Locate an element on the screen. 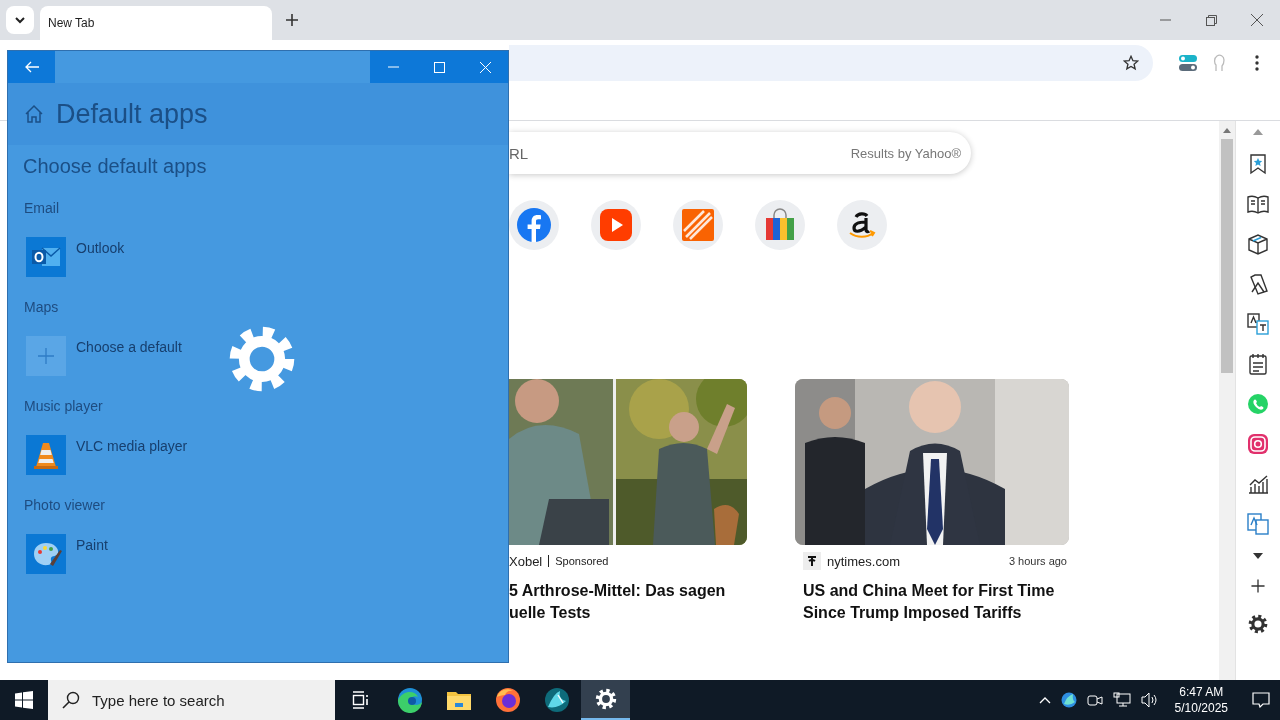 This screenshot has height=720, width=1280. sponsored-label: Sponsored is located at coordinates (578, 561).